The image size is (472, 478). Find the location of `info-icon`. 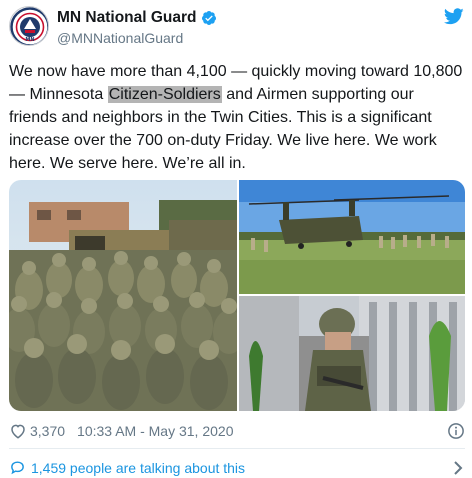

info-icon is located at coordinates (456, 431).